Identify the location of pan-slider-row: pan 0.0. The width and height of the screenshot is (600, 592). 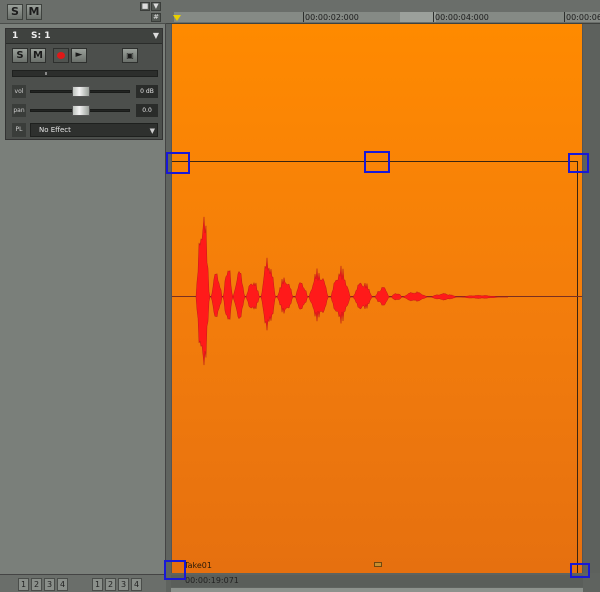
(85, 110).